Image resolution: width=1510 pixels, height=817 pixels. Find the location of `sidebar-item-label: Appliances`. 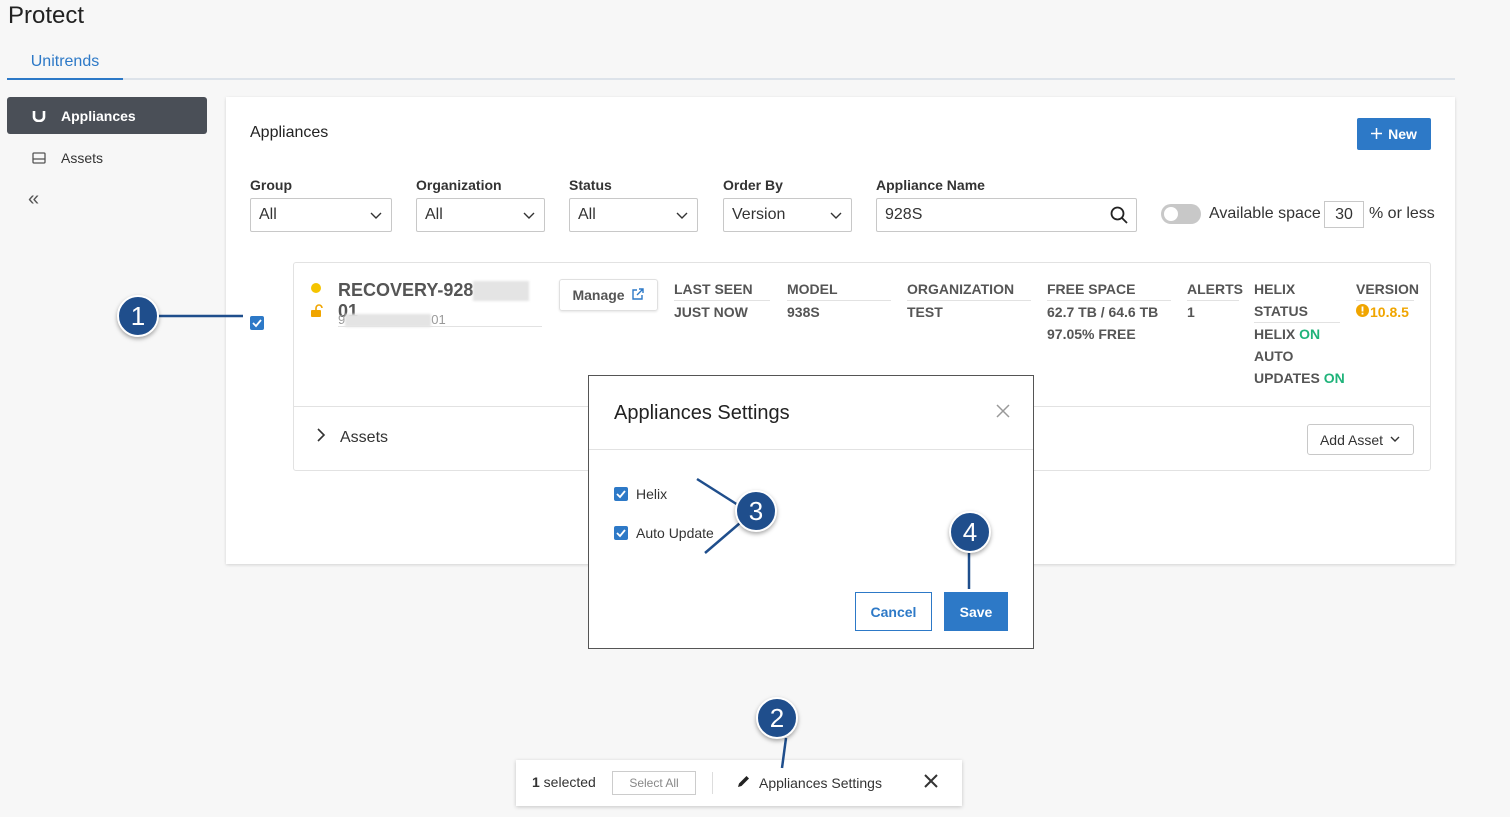

sidebar-item-label: Appliances is located at coordinates (98, 115).